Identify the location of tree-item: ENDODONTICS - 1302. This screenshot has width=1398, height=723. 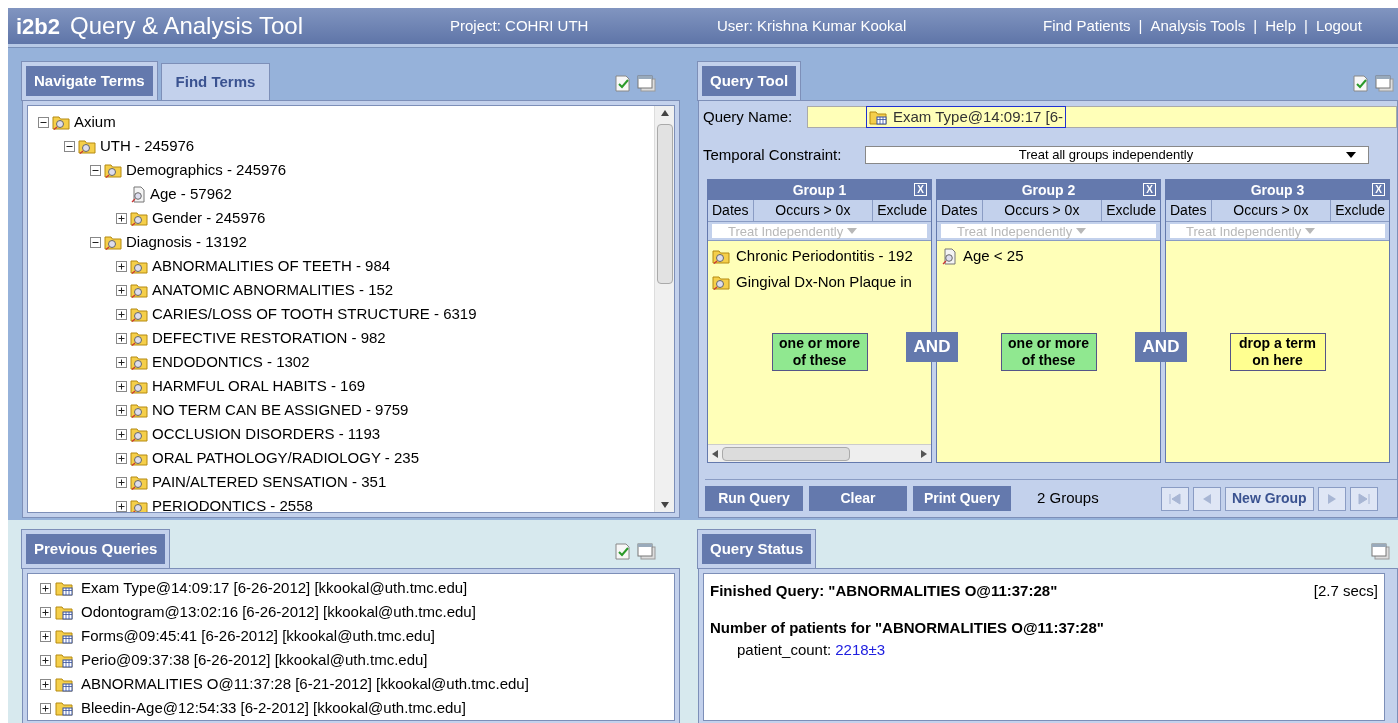
(231, 362).